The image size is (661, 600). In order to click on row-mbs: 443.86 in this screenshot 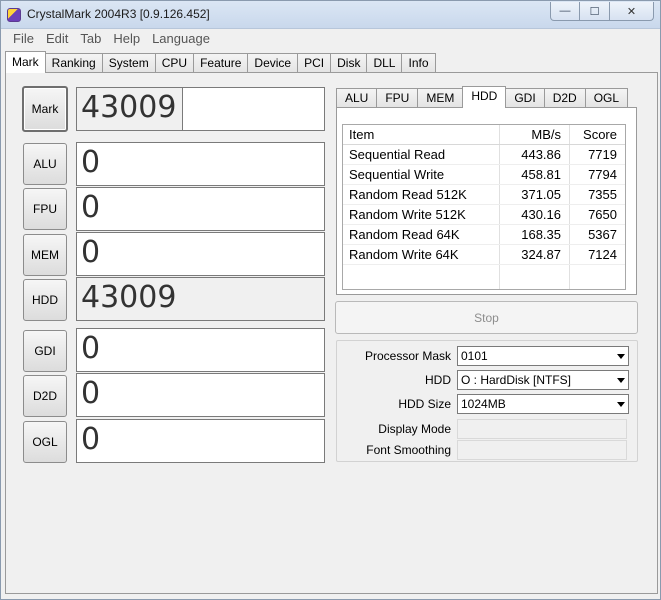, I will do `click(541, 154)`.